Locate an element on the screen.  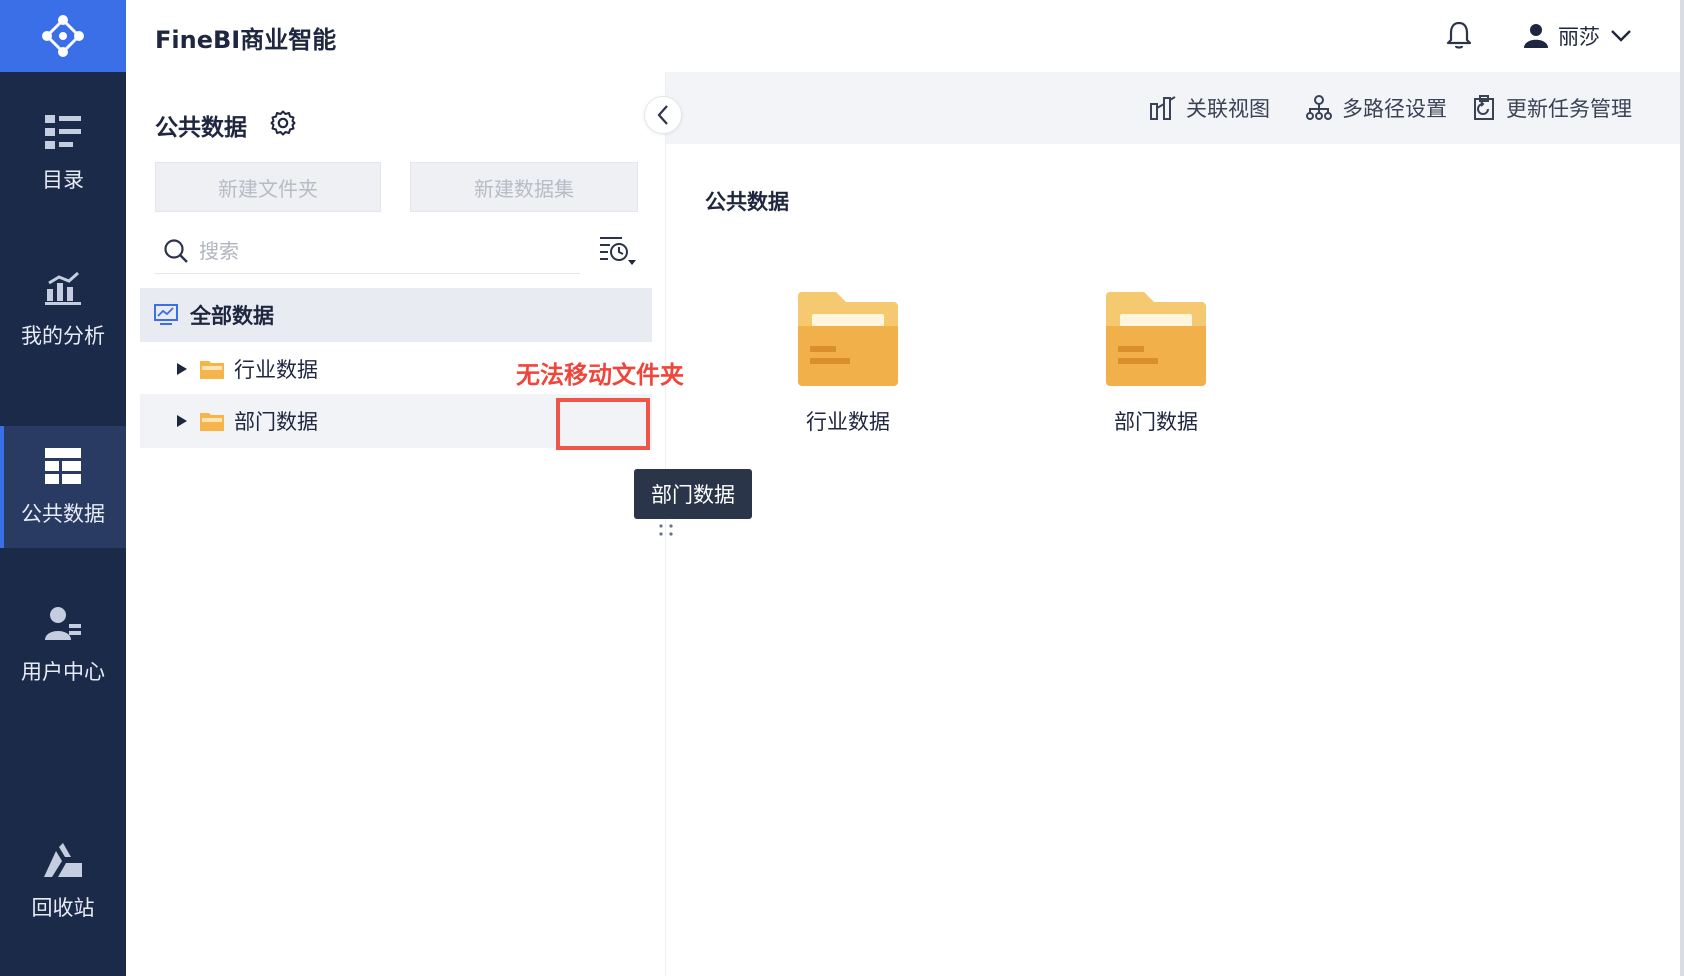
update-task-management-button: 更新任务管理 is located at coordinates (1552, 108).